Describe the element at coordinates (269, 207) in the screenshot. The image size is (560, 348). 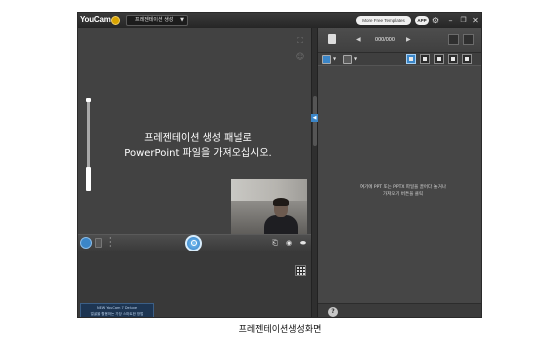
I see `webcam-thumbnail` at that location.